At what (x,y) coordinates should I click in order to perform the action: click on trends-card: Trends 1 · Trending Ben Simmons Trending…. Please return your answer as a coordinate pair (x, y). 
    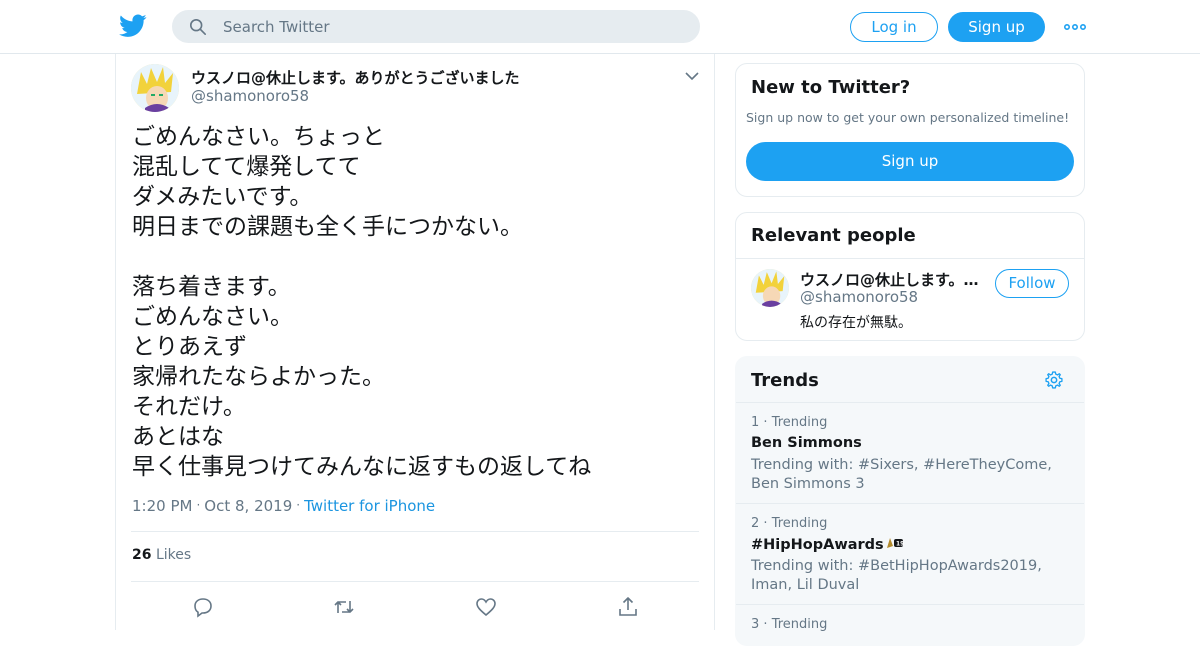
    Looking at the image, I should click on (910, 501).